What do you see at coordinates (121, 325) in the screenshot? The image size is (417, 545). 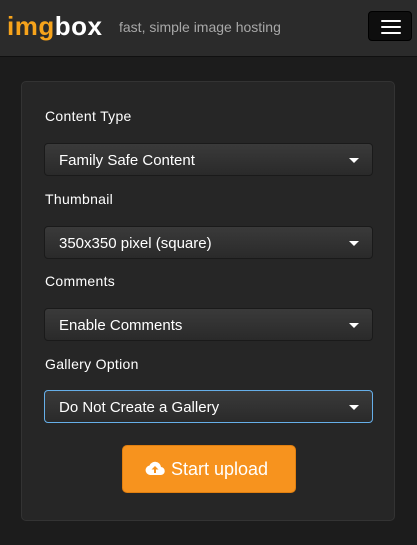 I see `comments-value: Enable Comments` at bounding box center [121, 325].